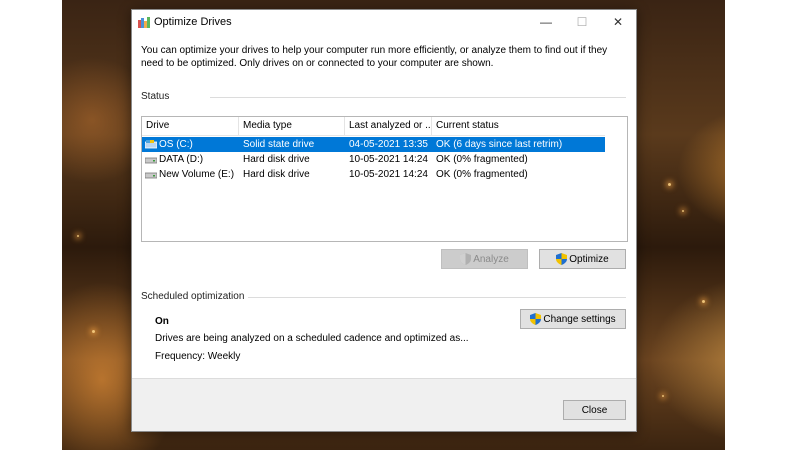  I want to click on maximize-button: ☐, so click(582, 22).